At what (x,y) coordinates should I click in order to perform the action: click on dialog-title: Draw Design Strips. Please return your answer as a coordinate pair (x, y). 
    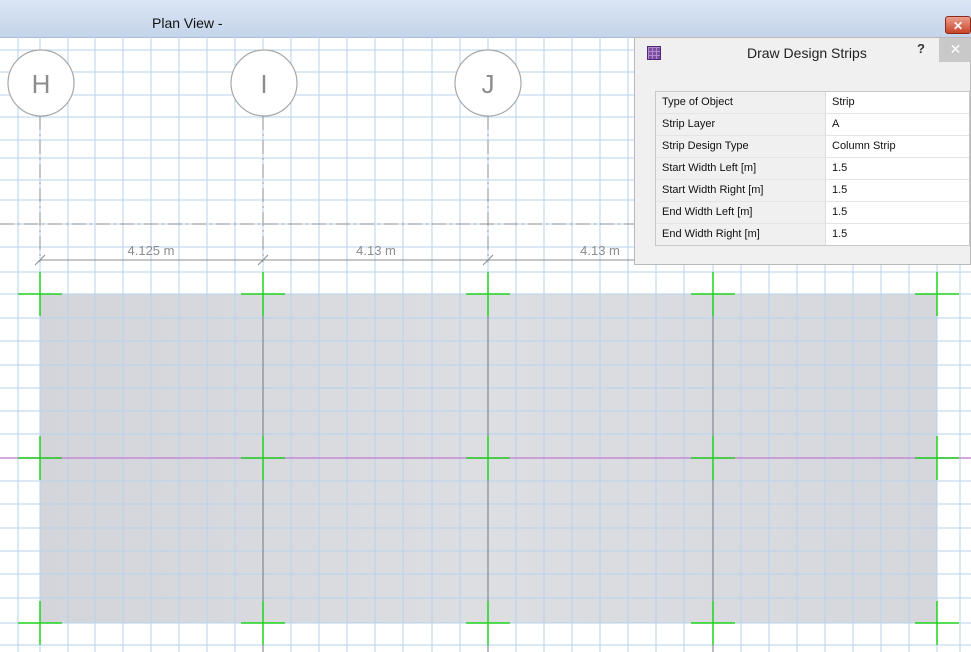
    Looking at the image, I should click on (807, 53).